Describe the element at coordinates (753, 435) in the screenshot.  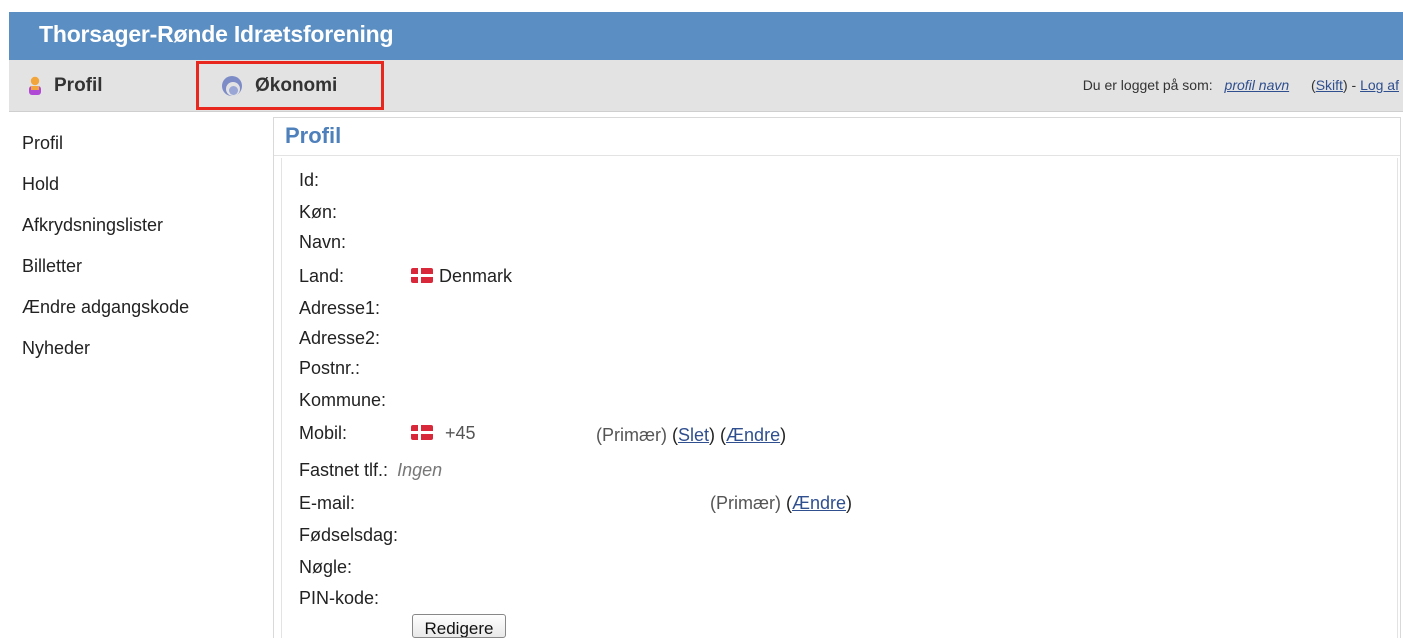
I see `mobile-change-link: Ændre` at that location.